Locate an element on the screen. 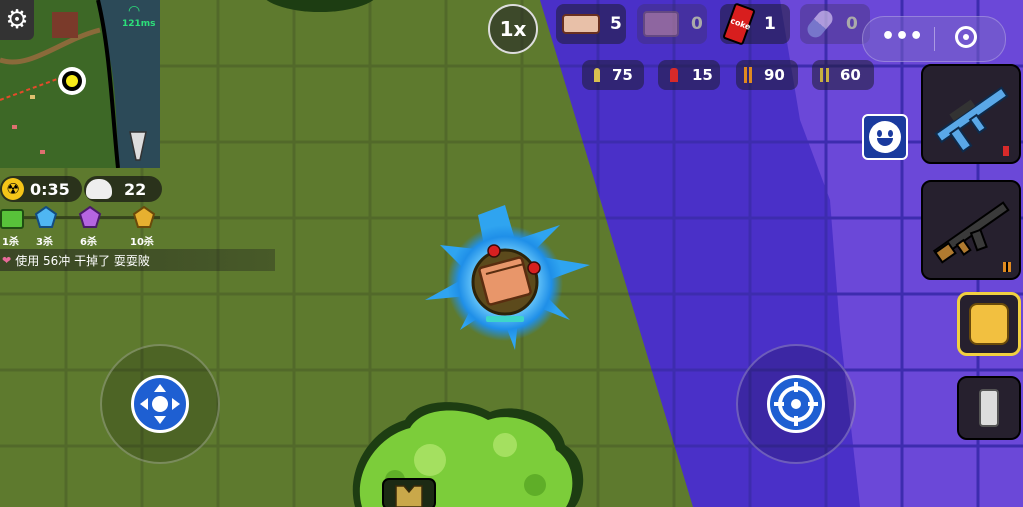 The image size is (1023, 507). coke-icon: coke is located at coordinates (739, 24).